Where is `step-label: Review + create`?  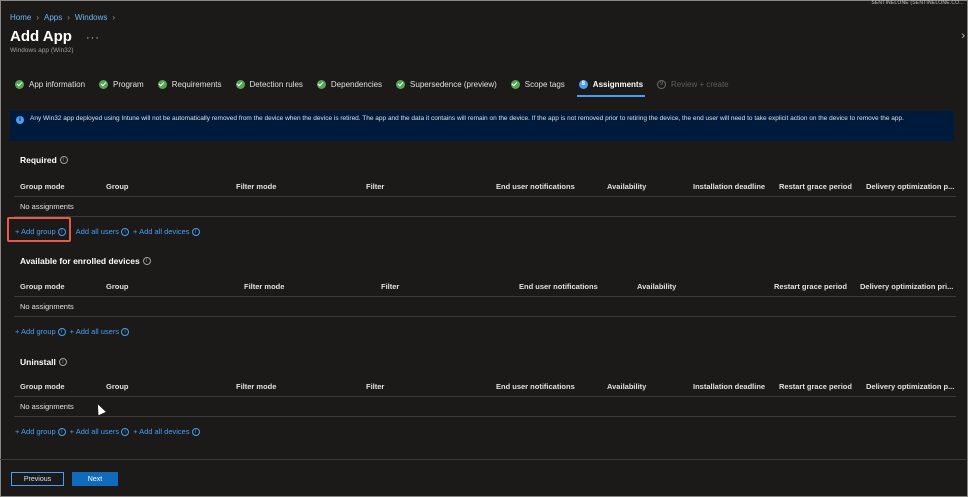 step-label: Review + create is located at coordinates (700, 84).